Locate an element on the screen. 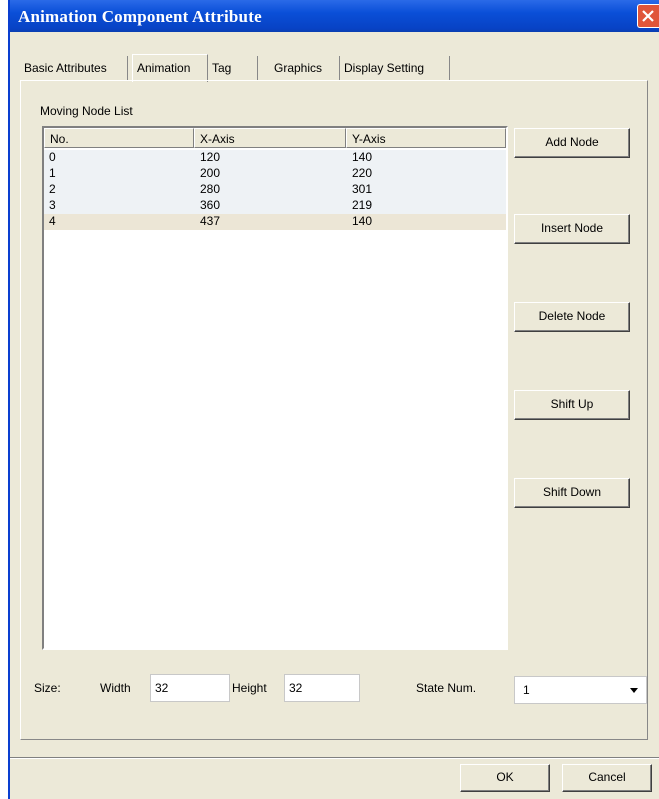 This screenshot has width=659, height=799. add-node-button: Add Node is located at coordinates (572, 143).